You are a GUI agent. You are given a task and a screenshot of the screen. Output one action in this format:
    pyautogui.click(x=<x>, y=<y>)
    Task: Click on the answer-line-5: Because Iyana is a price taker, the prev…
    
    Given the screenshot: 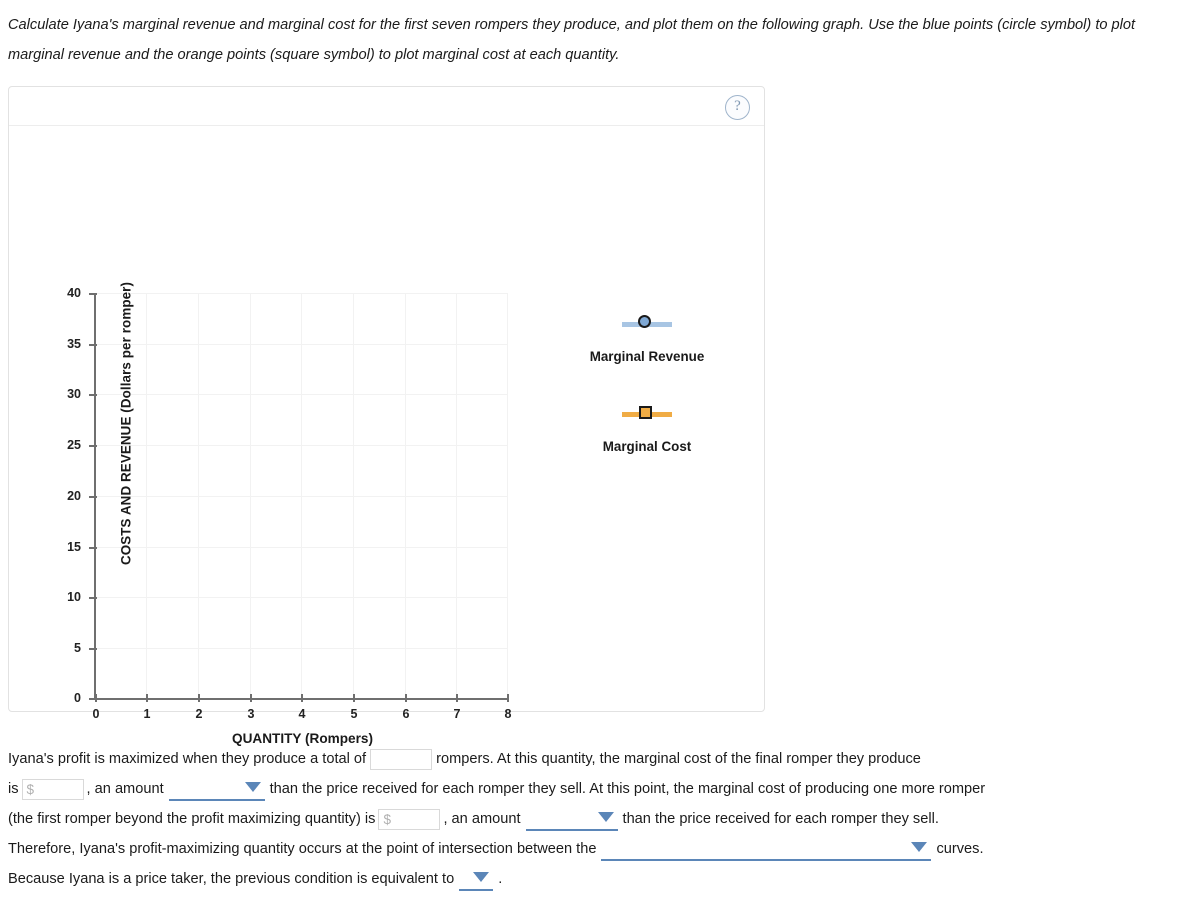 What is the action you would take?
    pyautogui.click(x=603, y=879)
    